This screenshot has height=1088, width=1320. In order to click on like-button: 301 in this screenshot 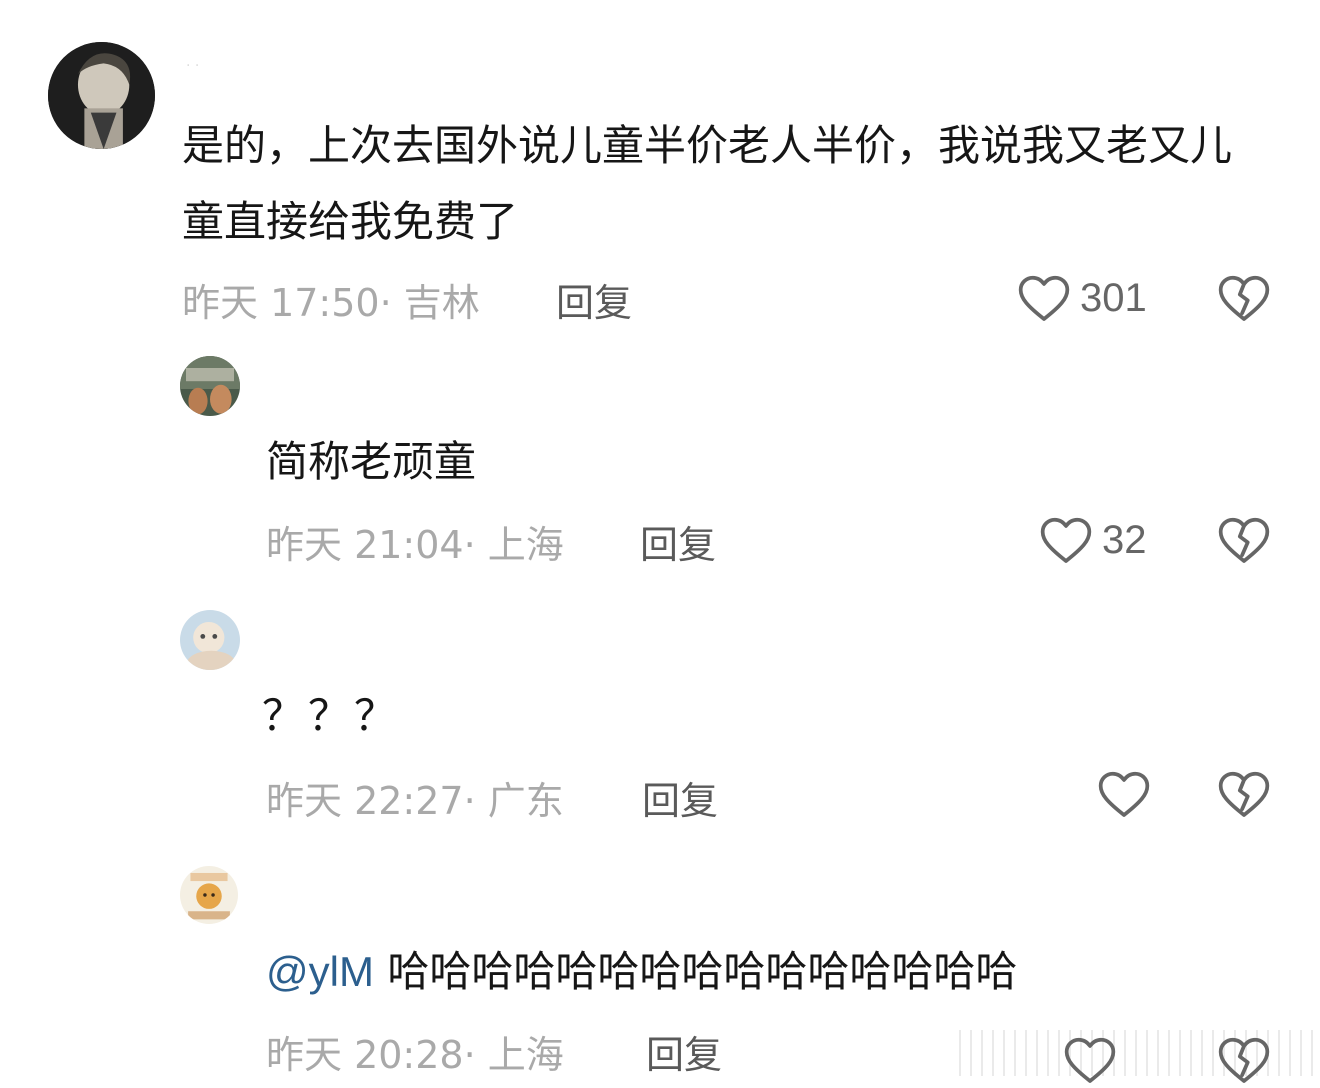, I will do `click(1081, 298)`.